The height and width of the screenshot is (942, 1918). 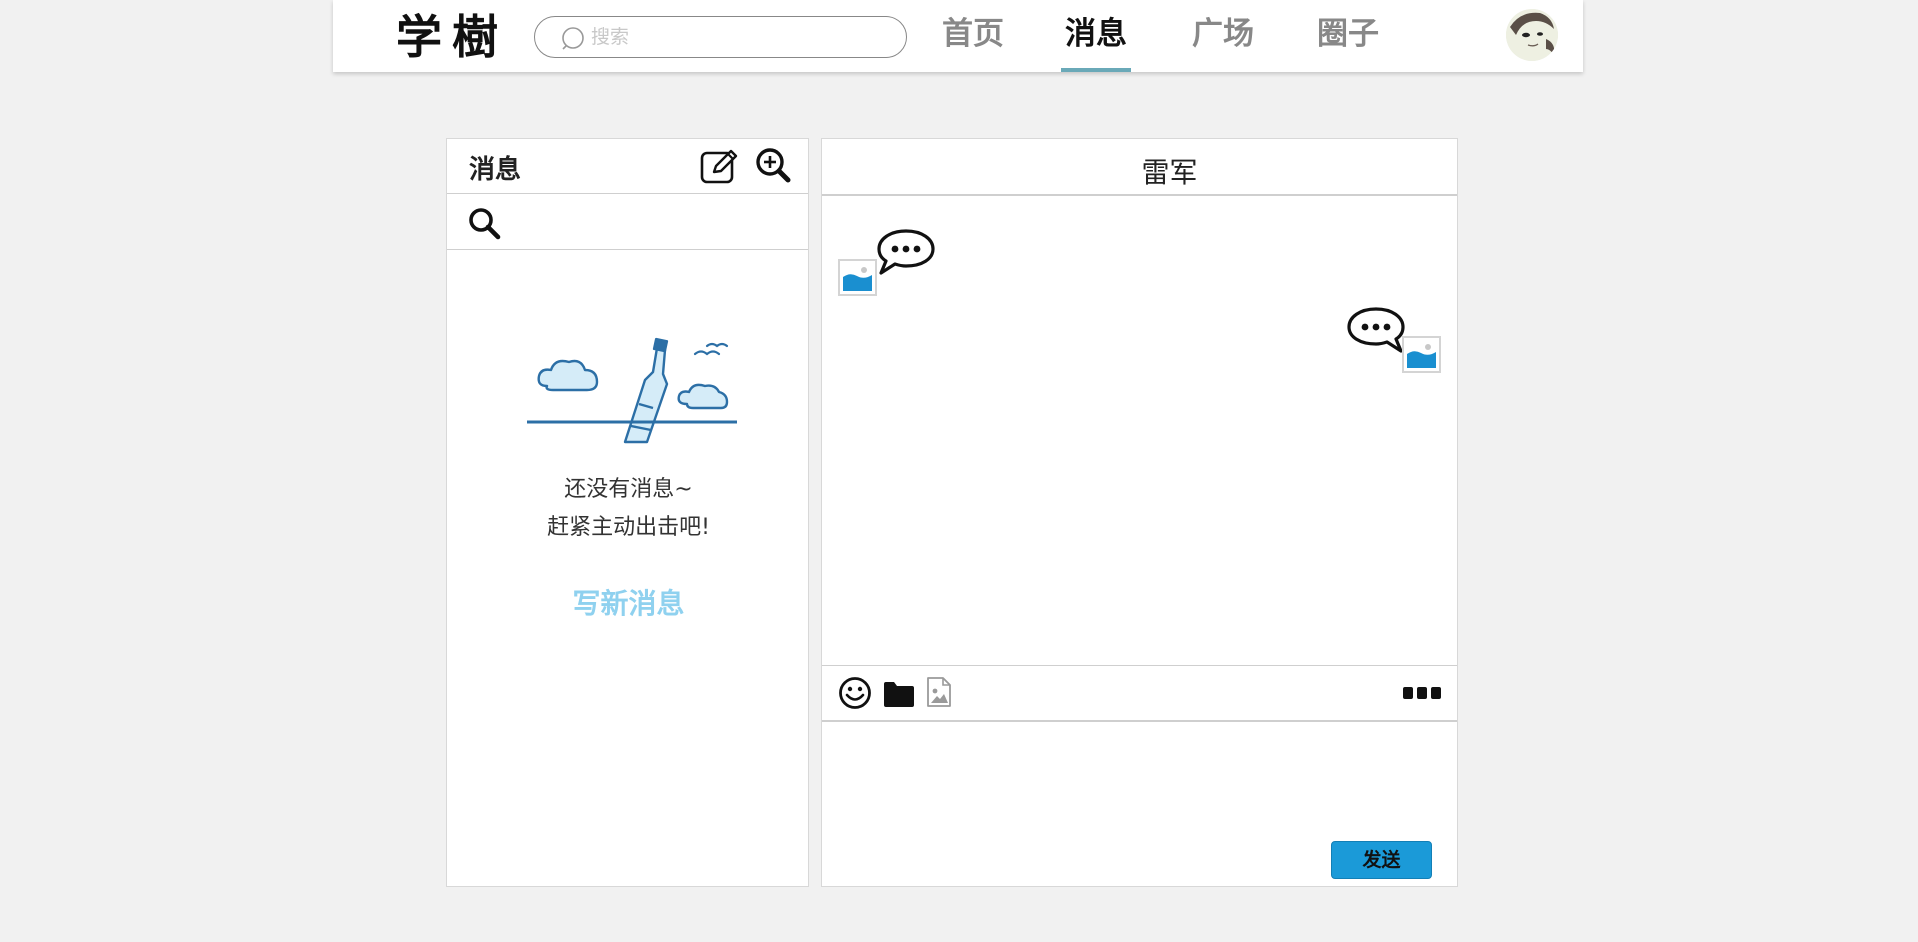 I want to click on message-bottle-illustration, so click(x=632, y=390).